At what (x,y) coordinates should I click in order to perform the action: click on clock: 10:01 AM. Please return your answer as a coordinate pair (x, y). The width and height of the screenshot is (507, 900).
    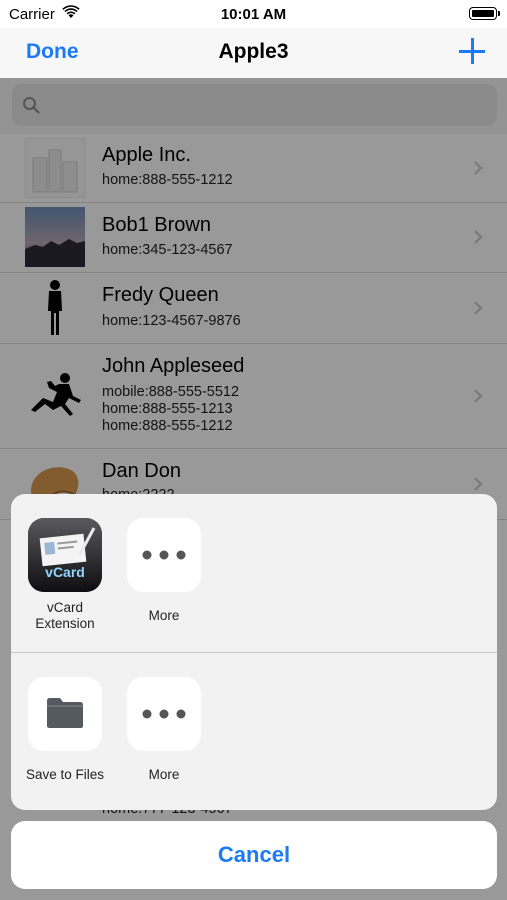
    Looking at the image, I should click on (253, 14).